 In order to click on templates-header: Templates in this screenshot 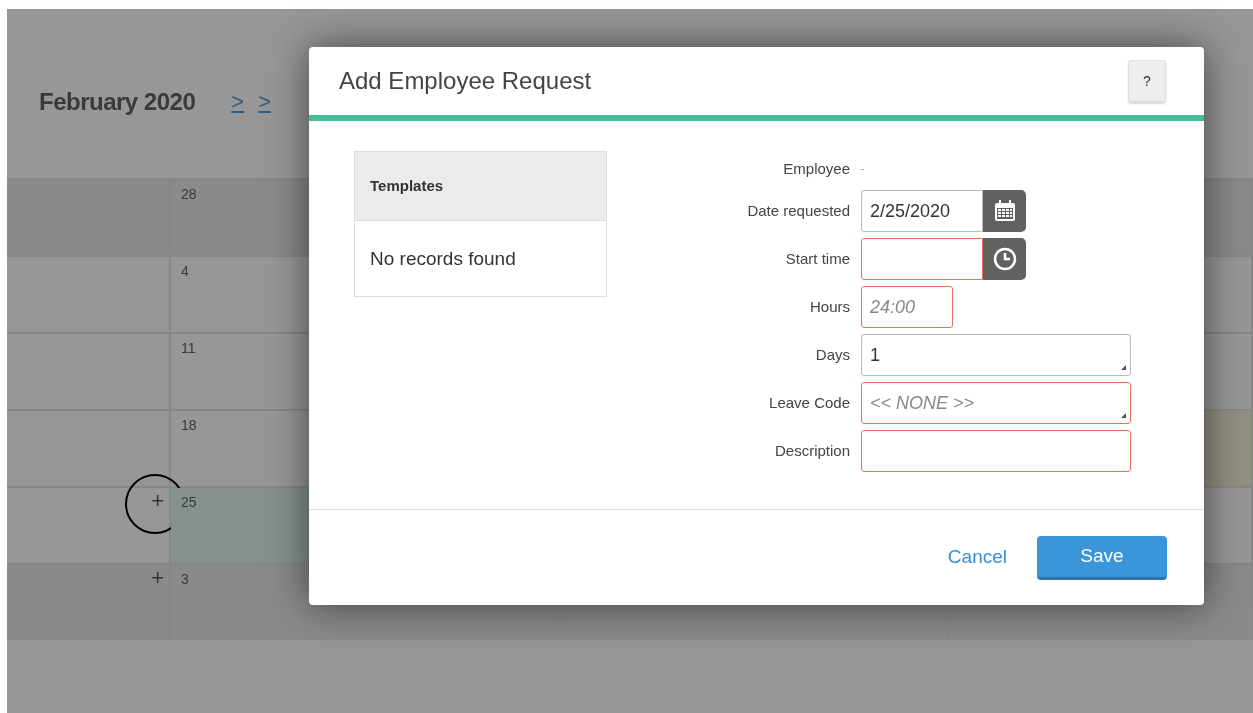, I will do `click(480, 186)`.